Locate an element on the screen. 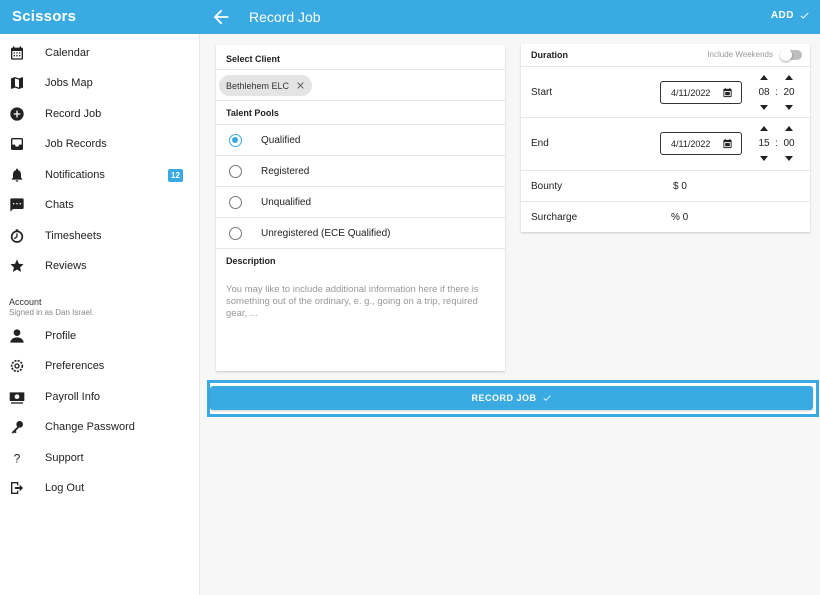 This screenshot has width=820, height=595. end-date-field: 4/11/2022 is located at coordinates (701, 143).